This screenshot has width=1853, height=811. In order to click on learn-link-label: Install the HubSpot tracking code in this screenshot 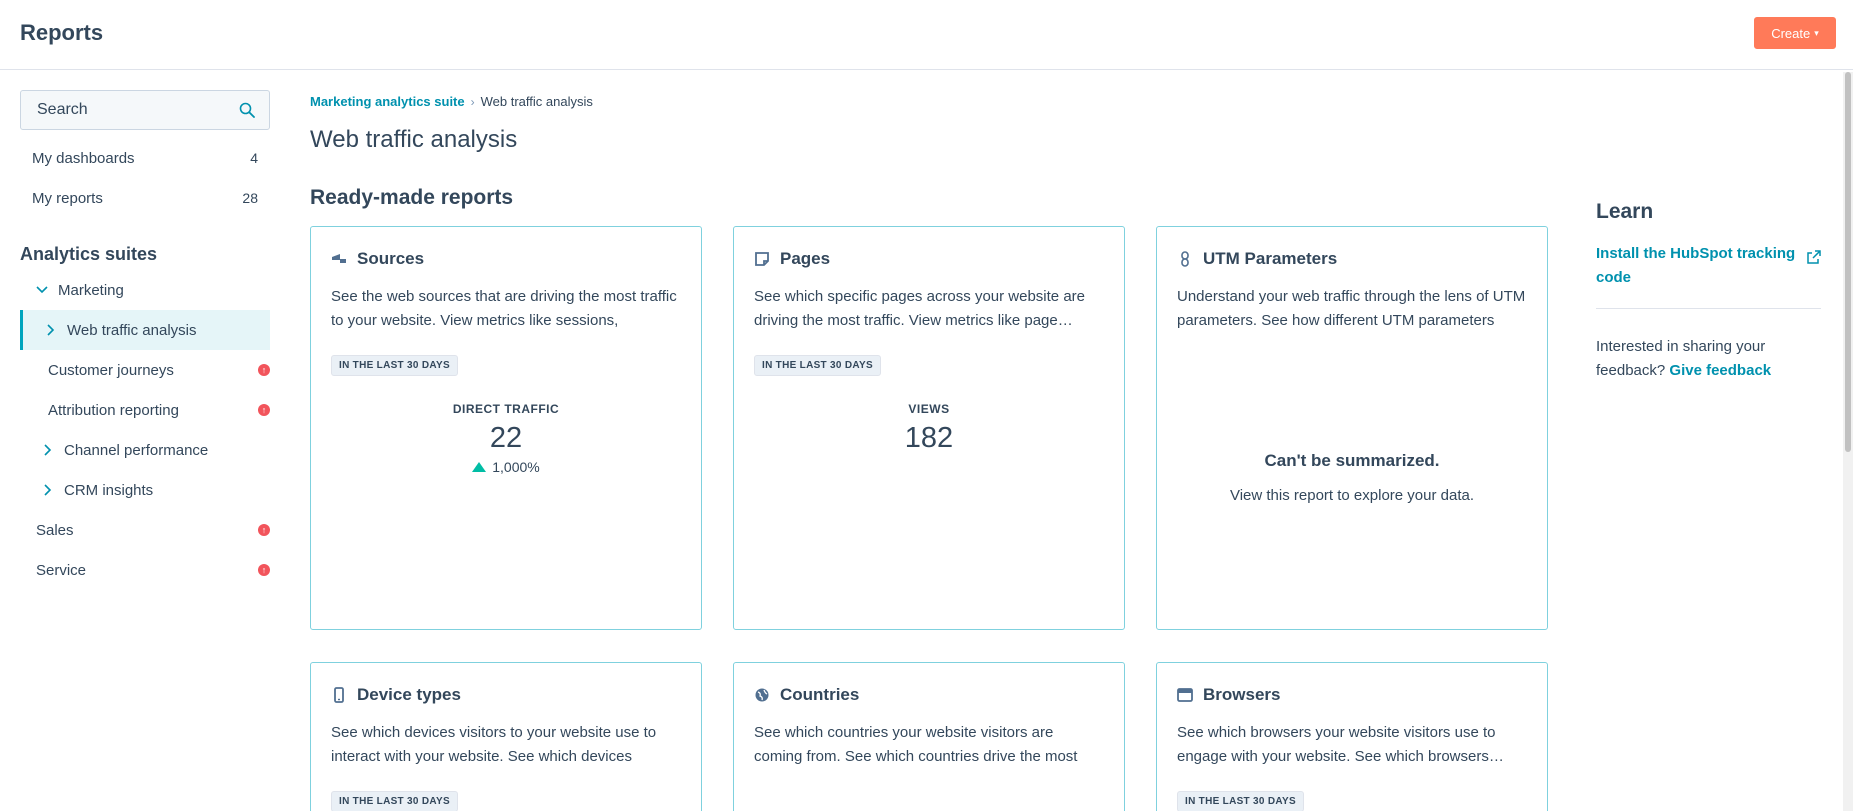, I will do `click(1696, 265)`.